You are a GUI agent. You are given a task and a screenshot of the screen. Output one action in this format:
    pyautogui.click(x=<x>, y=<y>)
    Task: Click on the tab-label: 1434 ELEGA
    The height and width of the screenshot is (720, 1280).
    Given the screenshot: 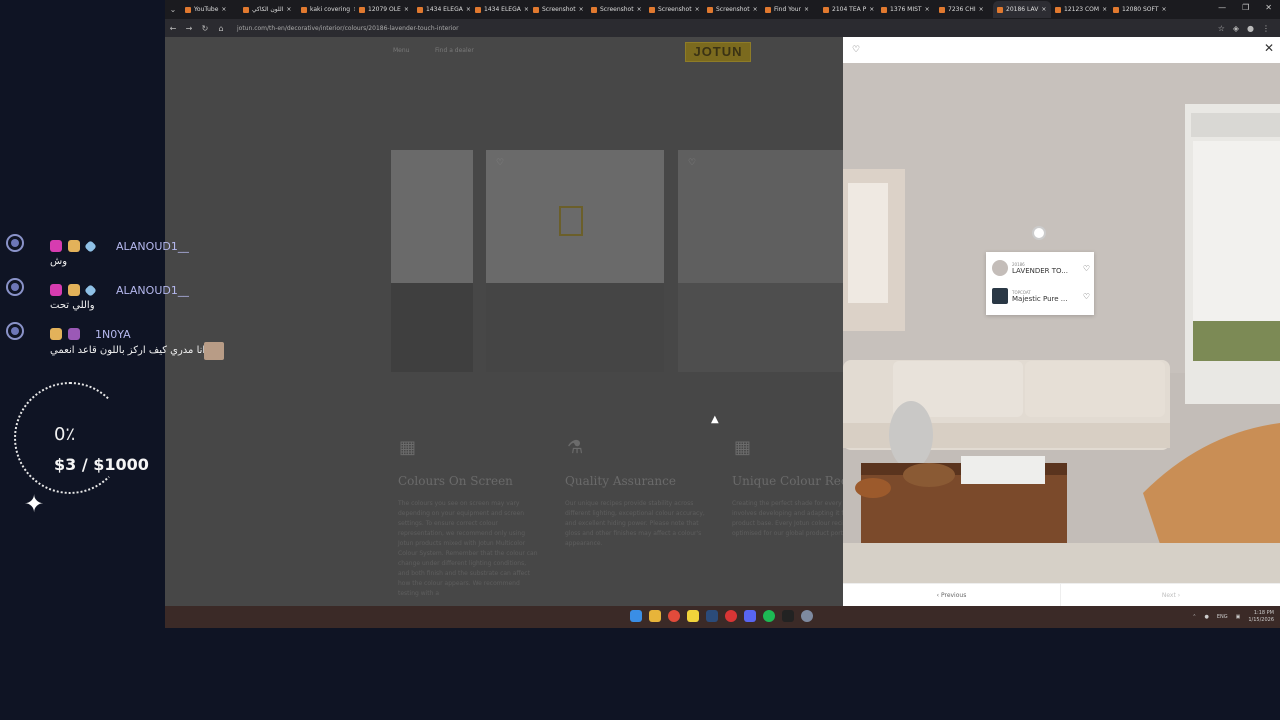 What is the action you would take?
    pyautogui.click(x=502, y=9)
    